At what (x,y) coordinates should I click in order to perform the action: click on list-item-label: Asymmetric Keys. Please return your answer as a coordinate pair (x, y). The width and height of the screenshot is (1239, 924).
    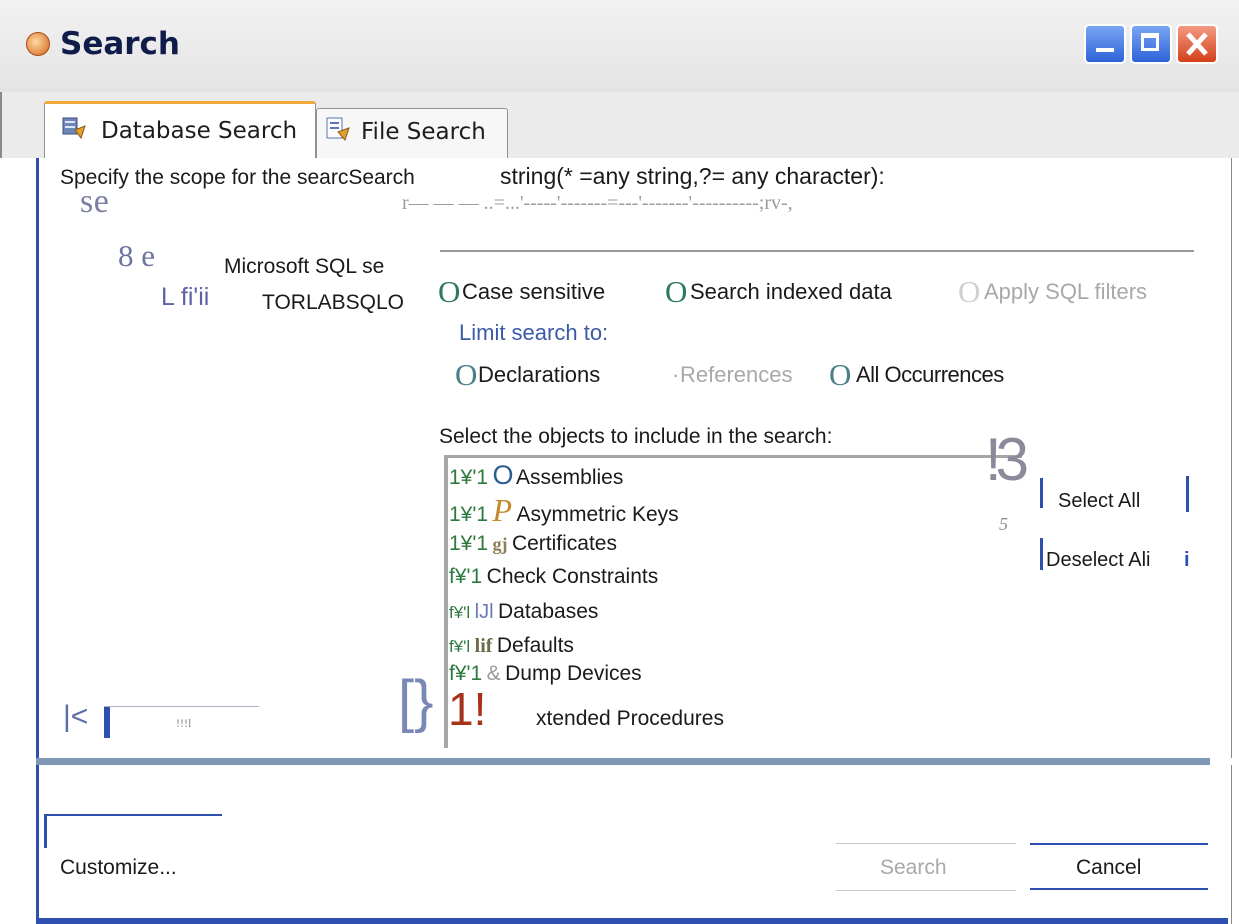
    Looking at the image, I should click on (597, 514).